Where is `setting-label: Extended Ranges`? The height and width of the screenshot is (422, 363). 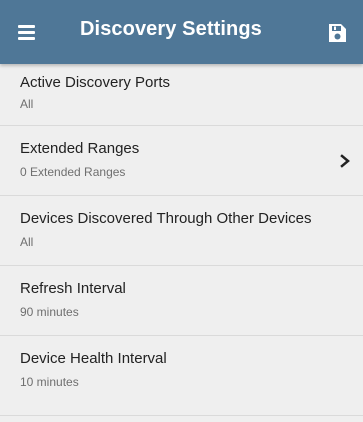
setting-label: Extended Ranges is located at coordinates (80, 148).